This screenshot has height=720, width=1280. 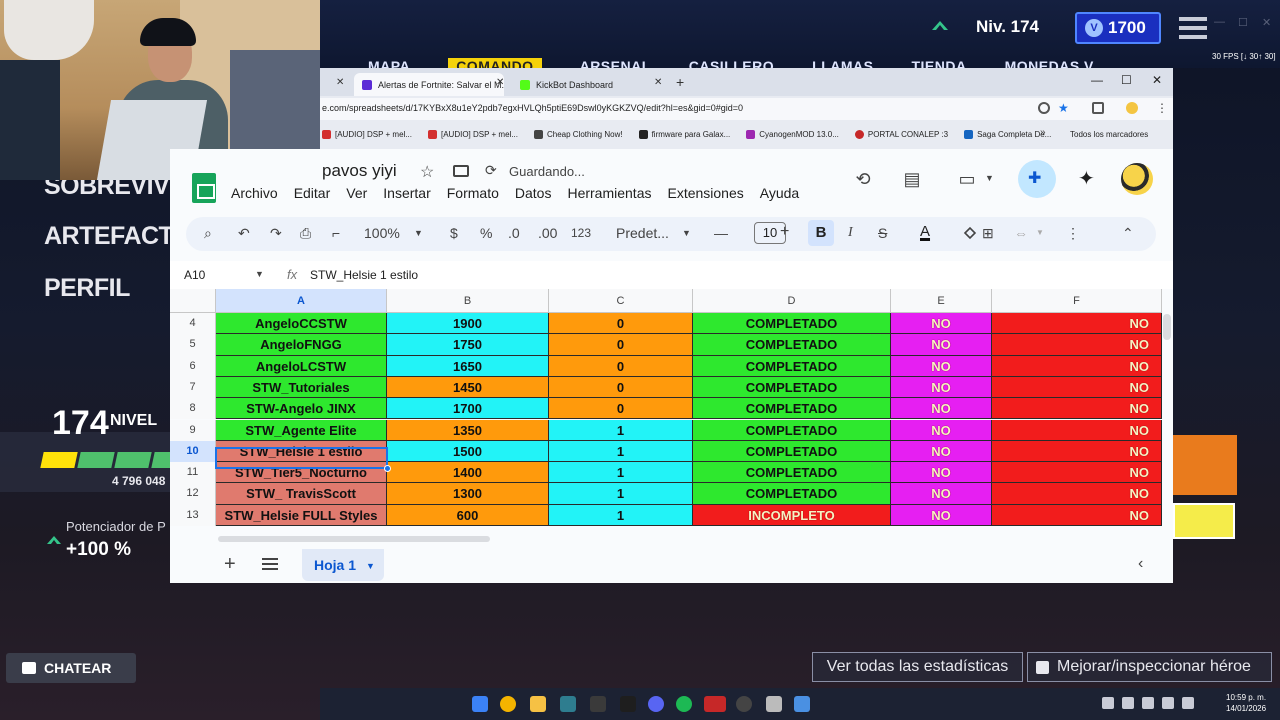 What do you see at coordinates (792, 301) in the screenshot?
I see `column-header-d: D` at bounding box center [792, 301].